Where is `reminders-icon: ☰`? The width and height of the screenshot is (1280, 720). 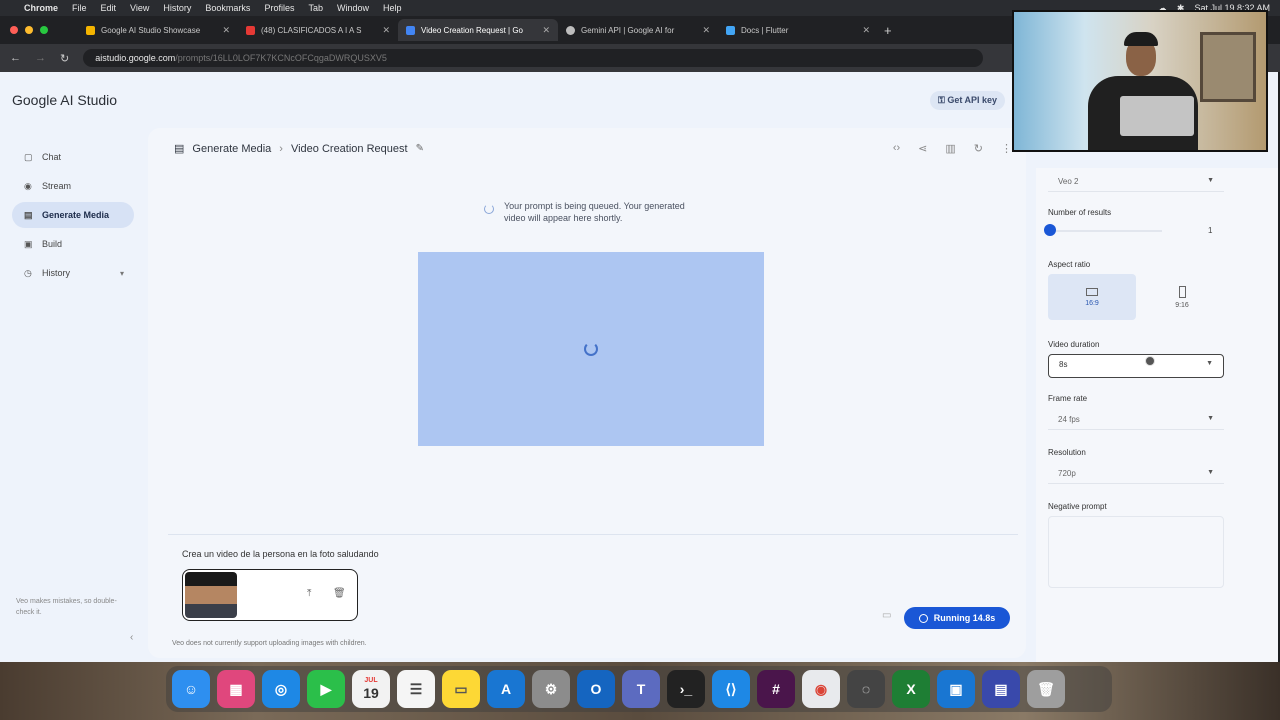 reminders-icon: ☰ is located at coordinates (416, 689).